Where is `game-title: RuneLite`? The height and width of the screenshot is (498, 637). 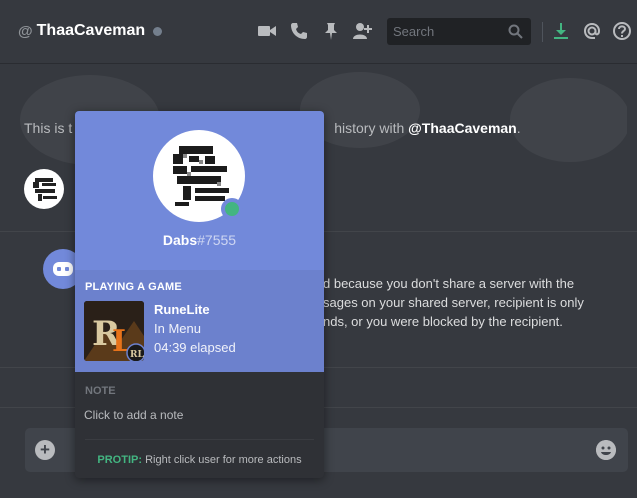 game-title: RuneLite is located at coordinates (182, 309).